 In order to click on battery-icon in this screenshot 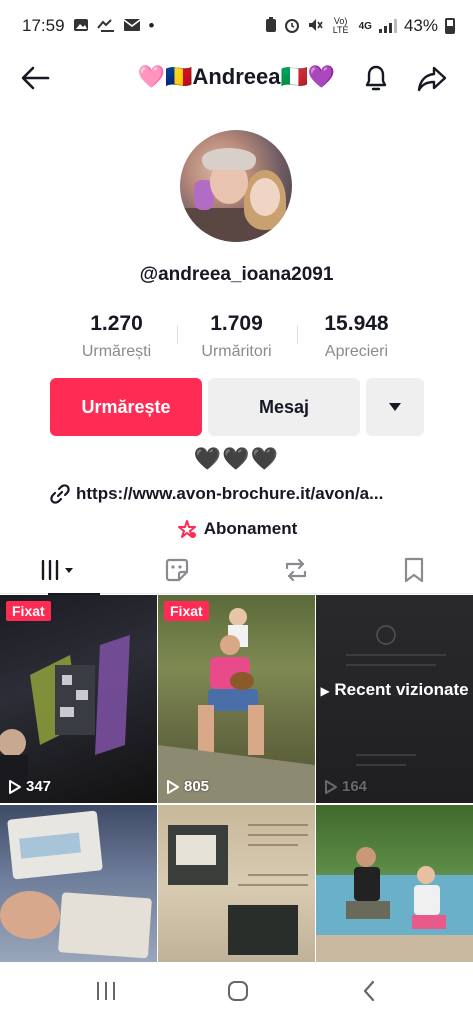, I will do `click(450, 26)`.